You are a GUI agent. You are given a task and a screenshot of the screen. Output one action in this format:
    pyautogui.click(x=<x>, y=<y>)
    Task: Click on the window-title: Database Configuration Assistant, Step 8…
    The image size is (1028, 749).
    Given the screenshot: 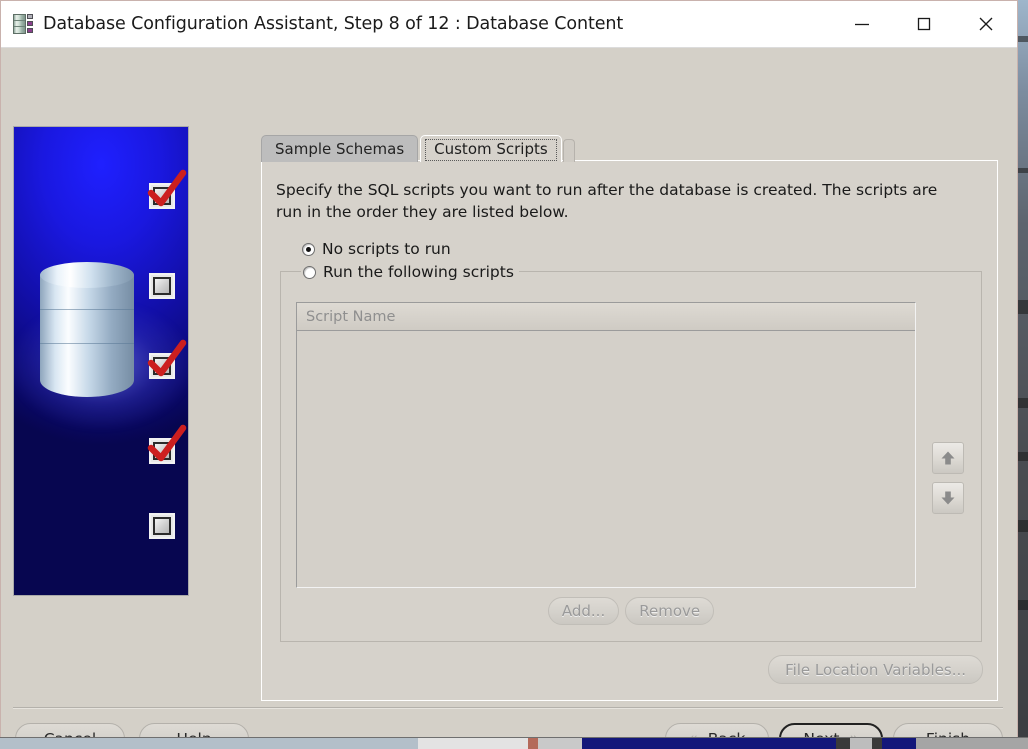 What is the action you would take?
    pyautogui.click(x=333, y=24)
    